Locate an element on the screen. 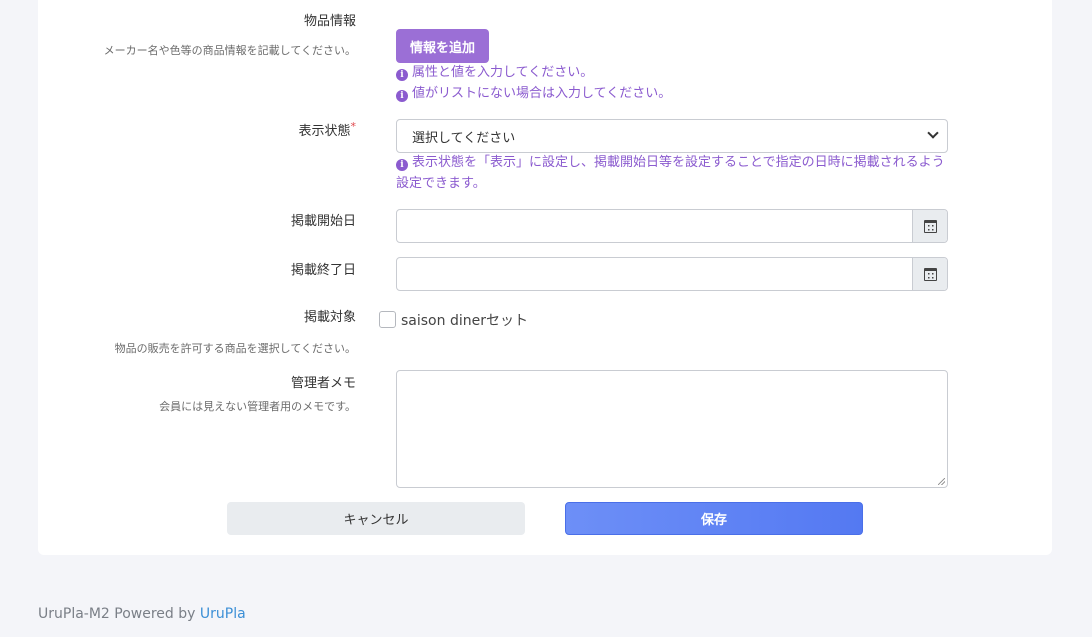  display-status-select: 選択してください is located at coordinates (672, 136).